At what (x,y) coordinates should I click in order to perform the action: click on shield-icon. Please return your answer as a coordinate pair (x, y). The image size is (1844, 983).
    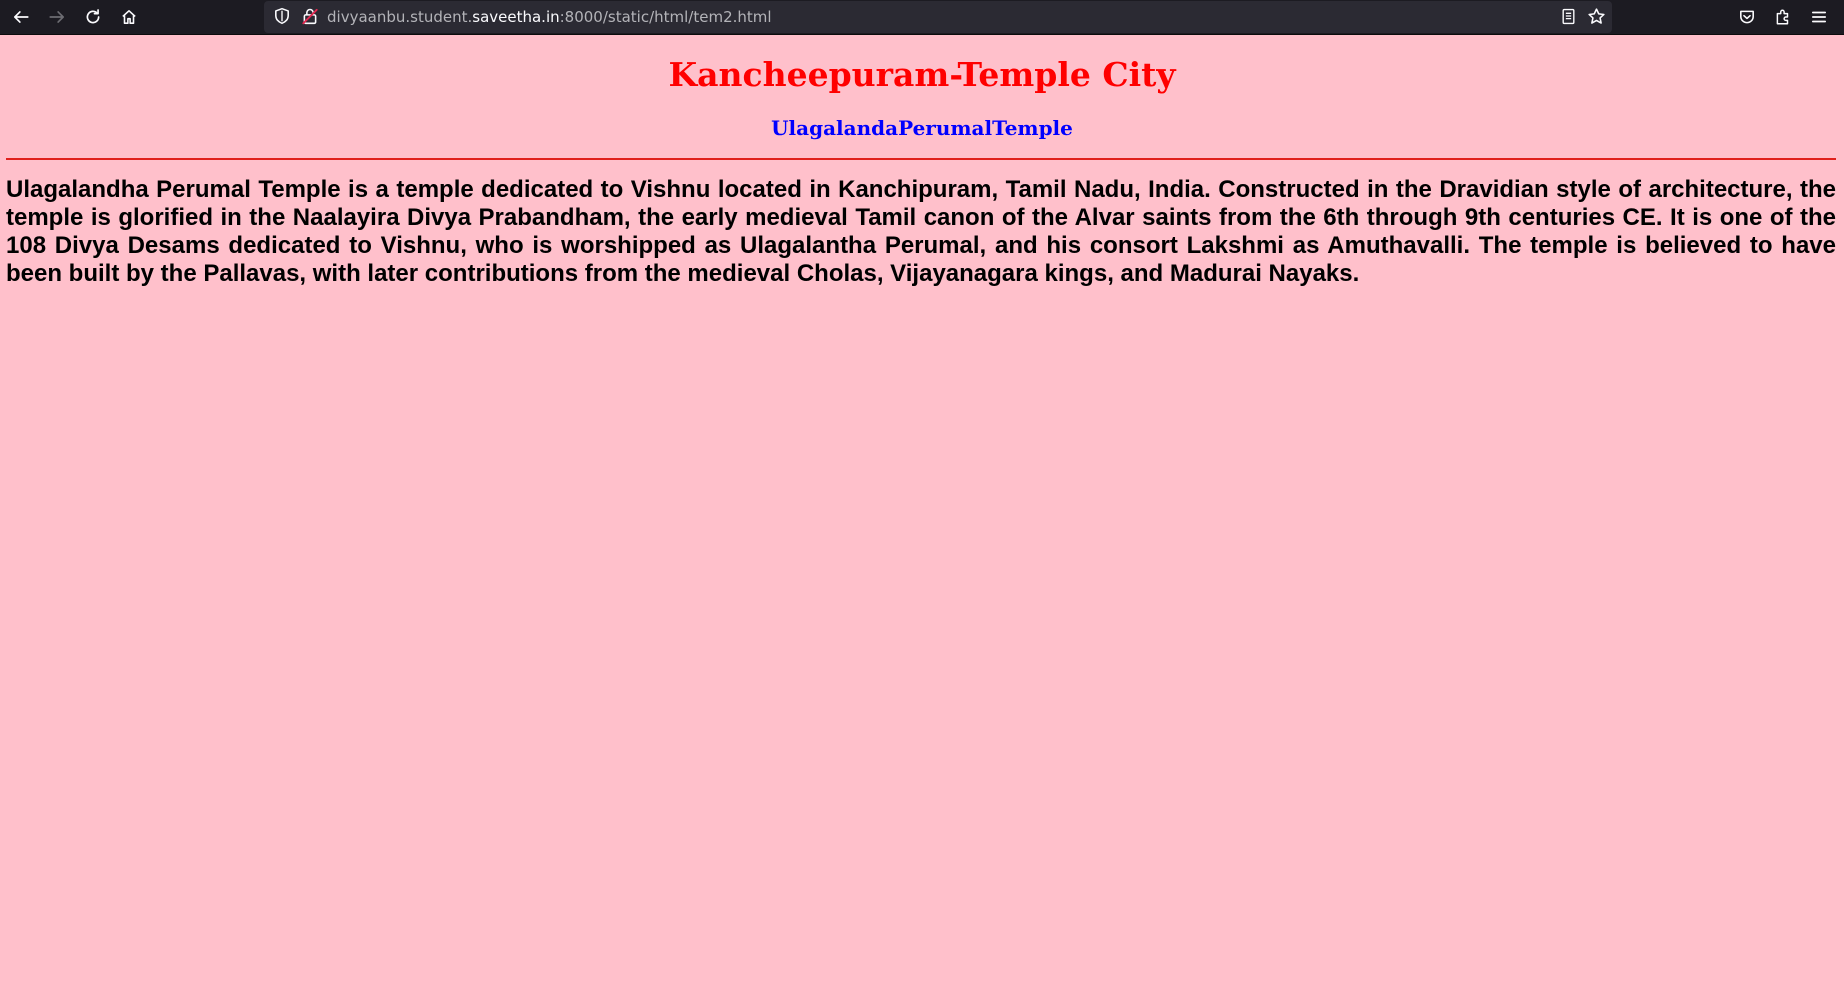
    Looking at the image, I should click on (282, 16).